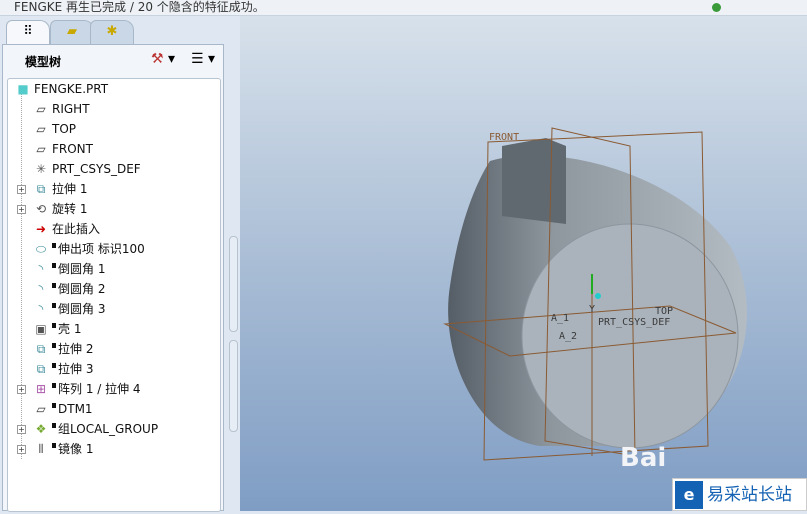 This screenshot has width=807, height=514. I want to click on tree-item-label: 阵列 1 / 拉伸 4, so click(96, 389).